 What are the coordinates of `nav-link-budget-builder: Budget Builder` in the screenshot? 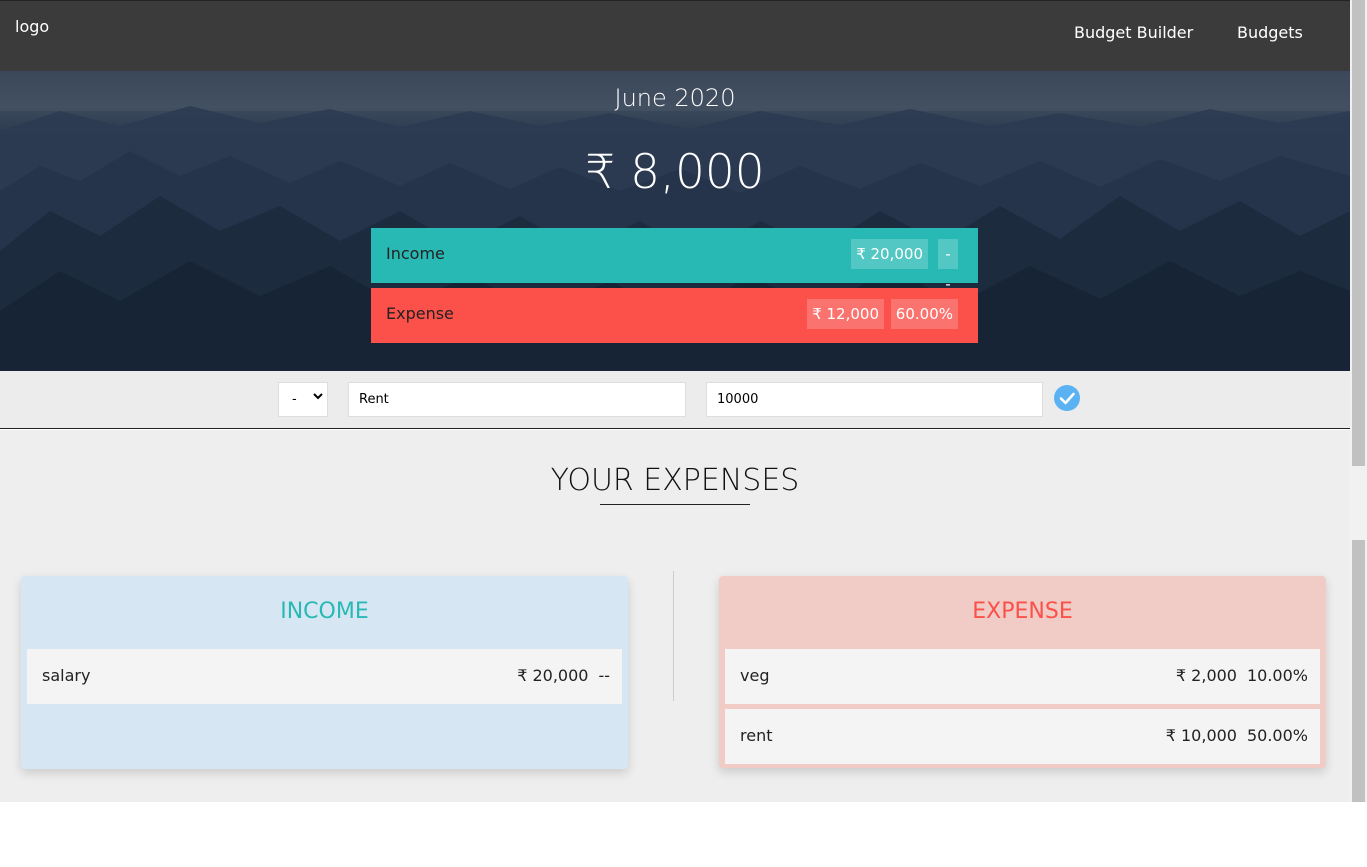 It's located at (1133, 32).